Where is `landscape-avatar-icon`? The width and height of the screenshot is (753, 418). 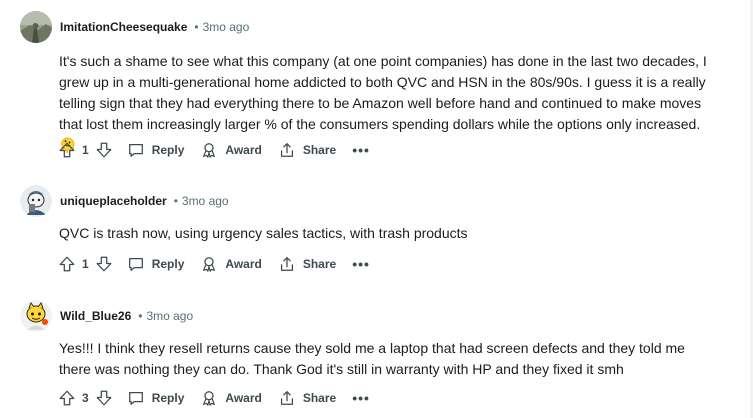
landscape-avatar-icon is located at coordinates (36, 27).